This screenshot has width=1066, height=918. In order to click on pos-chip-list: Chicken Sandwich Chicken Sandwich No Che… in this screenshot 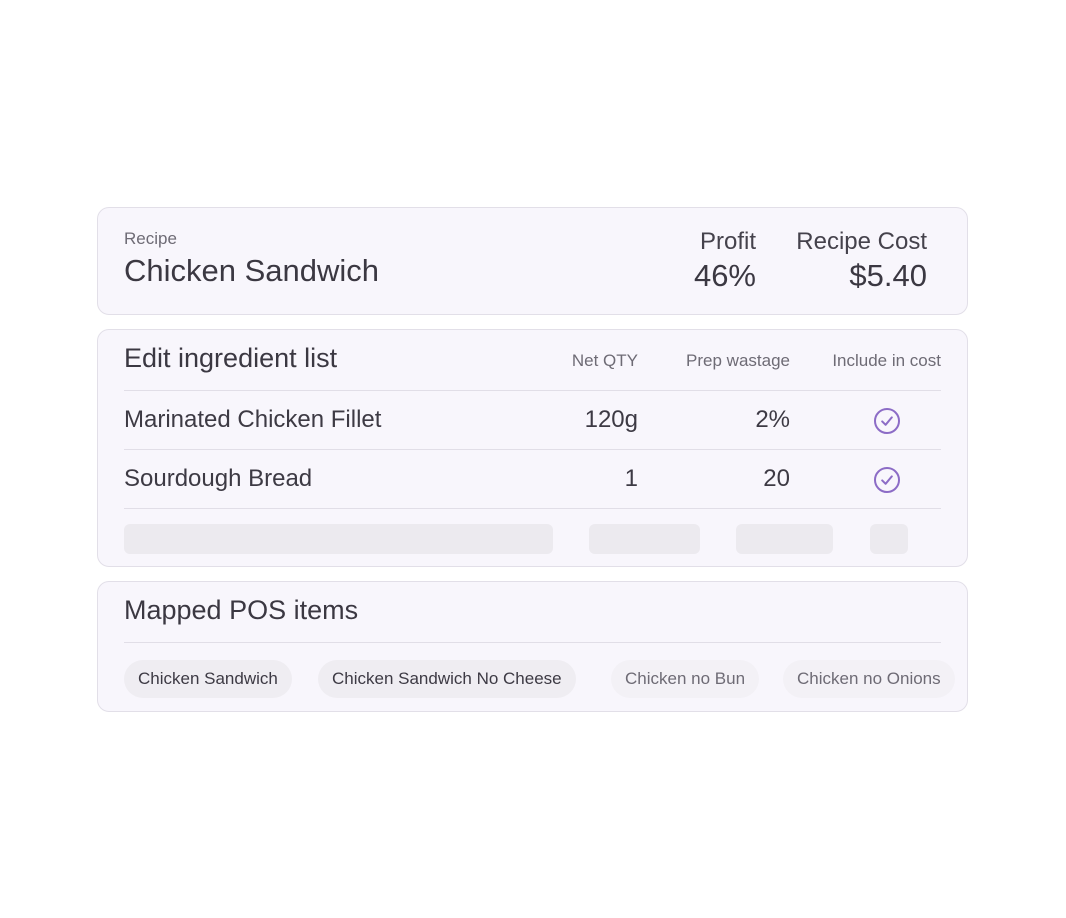, I will do `click(545, 680)`.